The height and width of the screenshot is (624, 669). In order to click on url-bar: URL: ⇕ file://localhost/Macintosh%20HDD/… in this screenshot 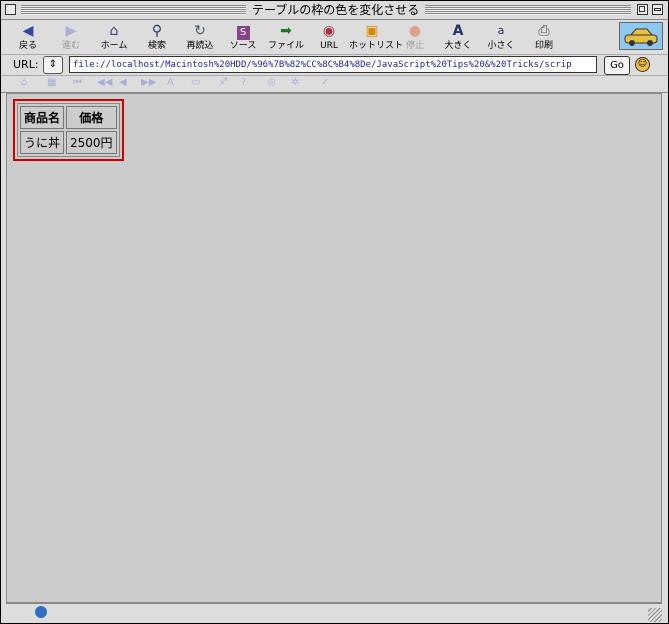, I will do `click(334, 65)`.